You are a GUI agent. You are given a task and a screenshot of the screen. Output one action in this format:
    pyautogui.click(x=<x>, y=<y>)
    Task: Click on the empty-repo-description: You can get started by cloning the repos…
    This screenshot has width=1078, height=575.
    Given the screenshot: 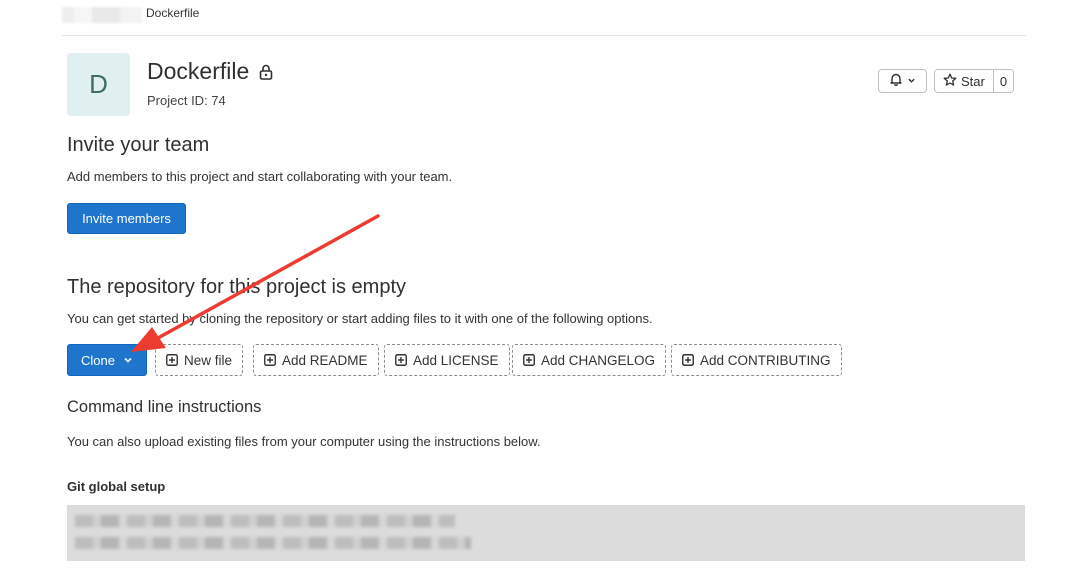 What is the action you would take?
    pyautogui.click(x=360, y=318)
    